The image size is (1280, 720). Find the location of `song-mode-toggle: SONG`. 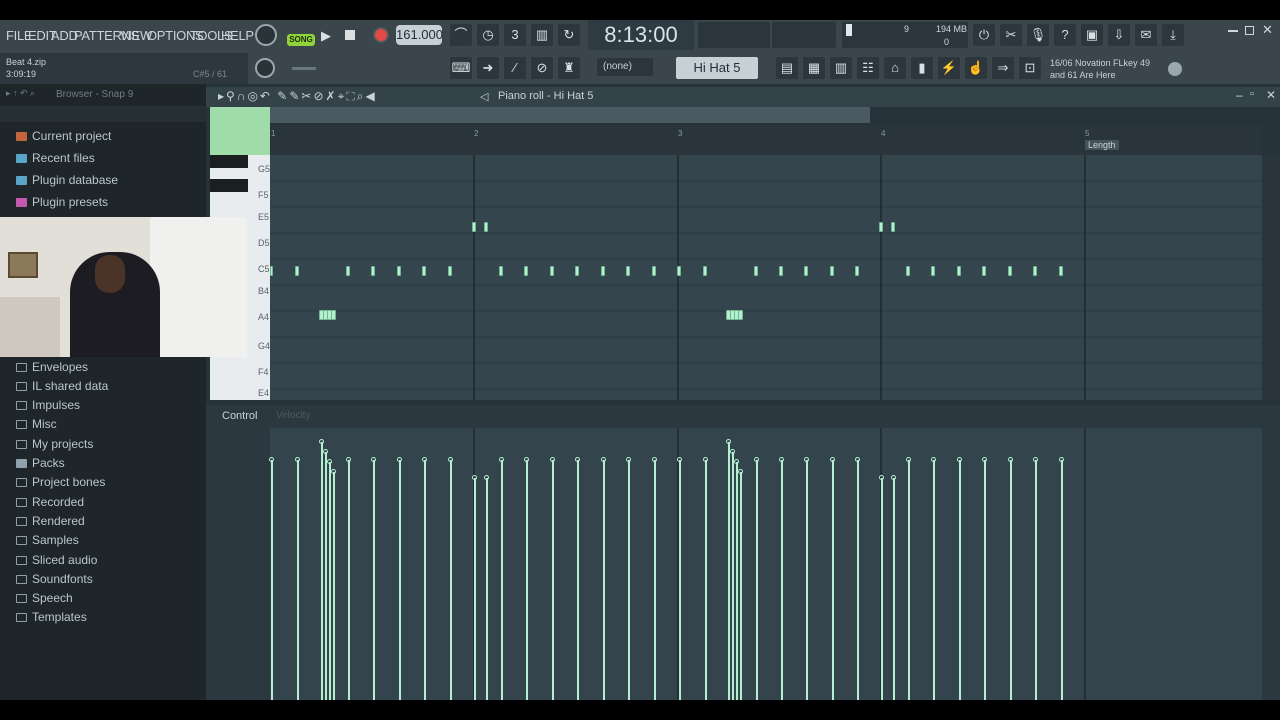

song-mode-toggle: SONG is located at coordinates (301, 40).